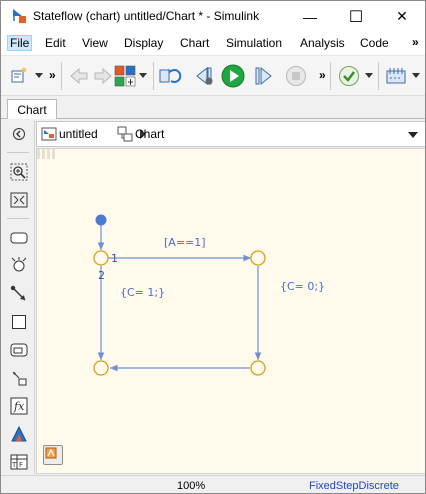  I want to click on annotation-tool-icon, so click(19, 378).